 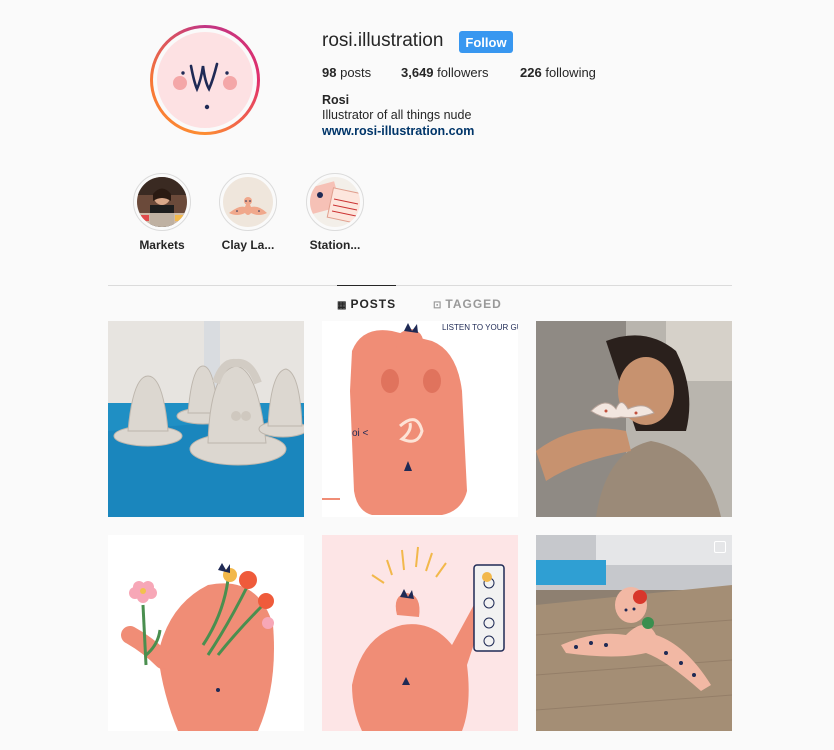 I want to click on bio-text: Illustrator of all things nude, so click(x=397, y=115).